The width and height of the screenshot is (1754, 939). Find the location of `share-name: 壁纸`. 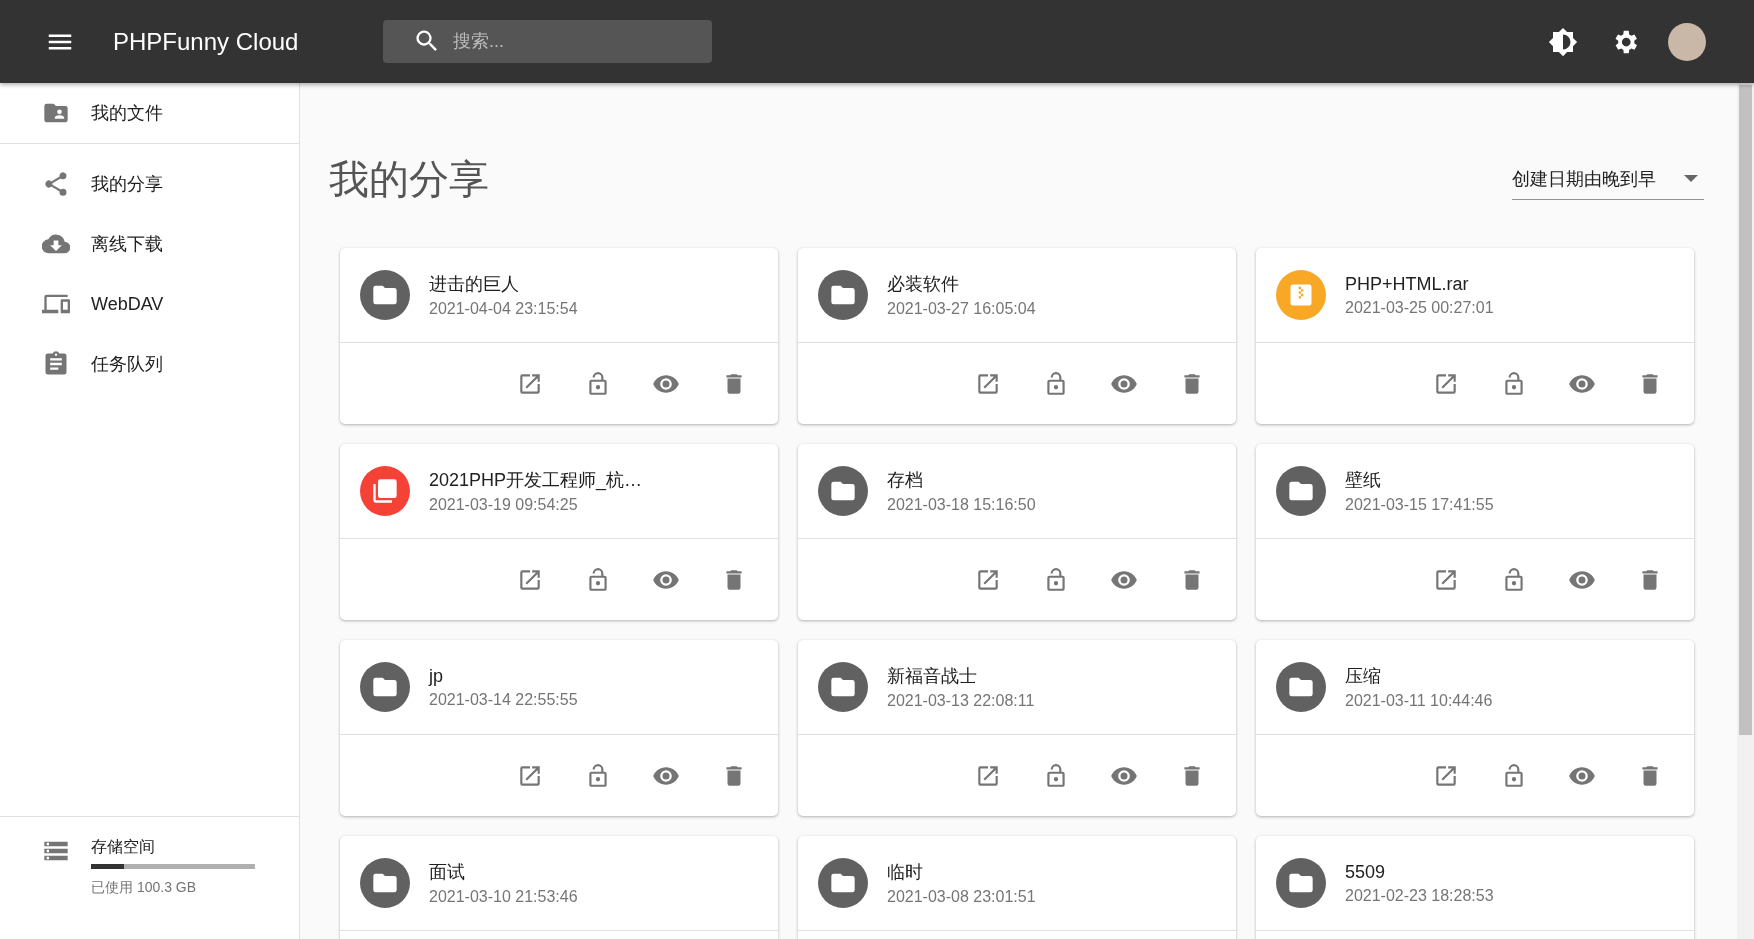

share-name: 壁纸 is located at coordinates (1419, 480).